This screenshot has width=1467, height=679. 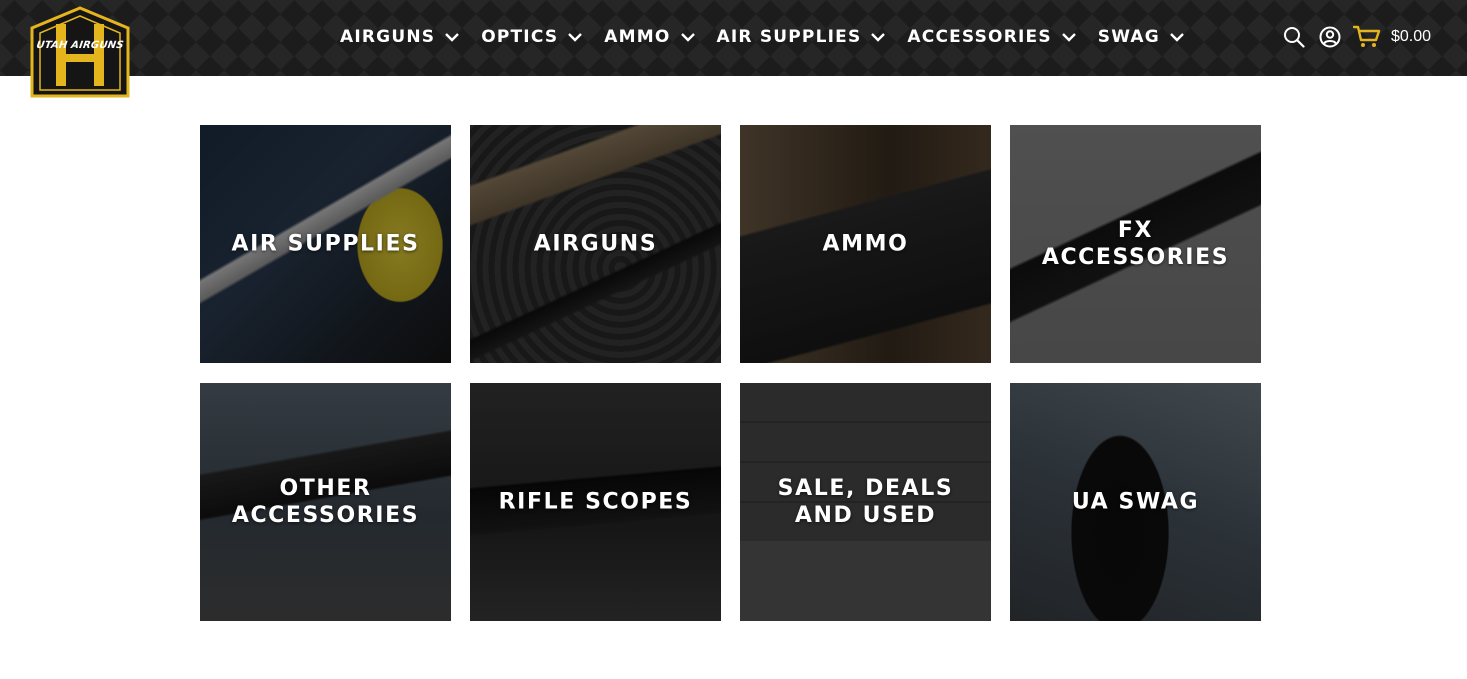 I want to click on tile-label: OTHER ACCESSORIES, so click(x=325, y=502).